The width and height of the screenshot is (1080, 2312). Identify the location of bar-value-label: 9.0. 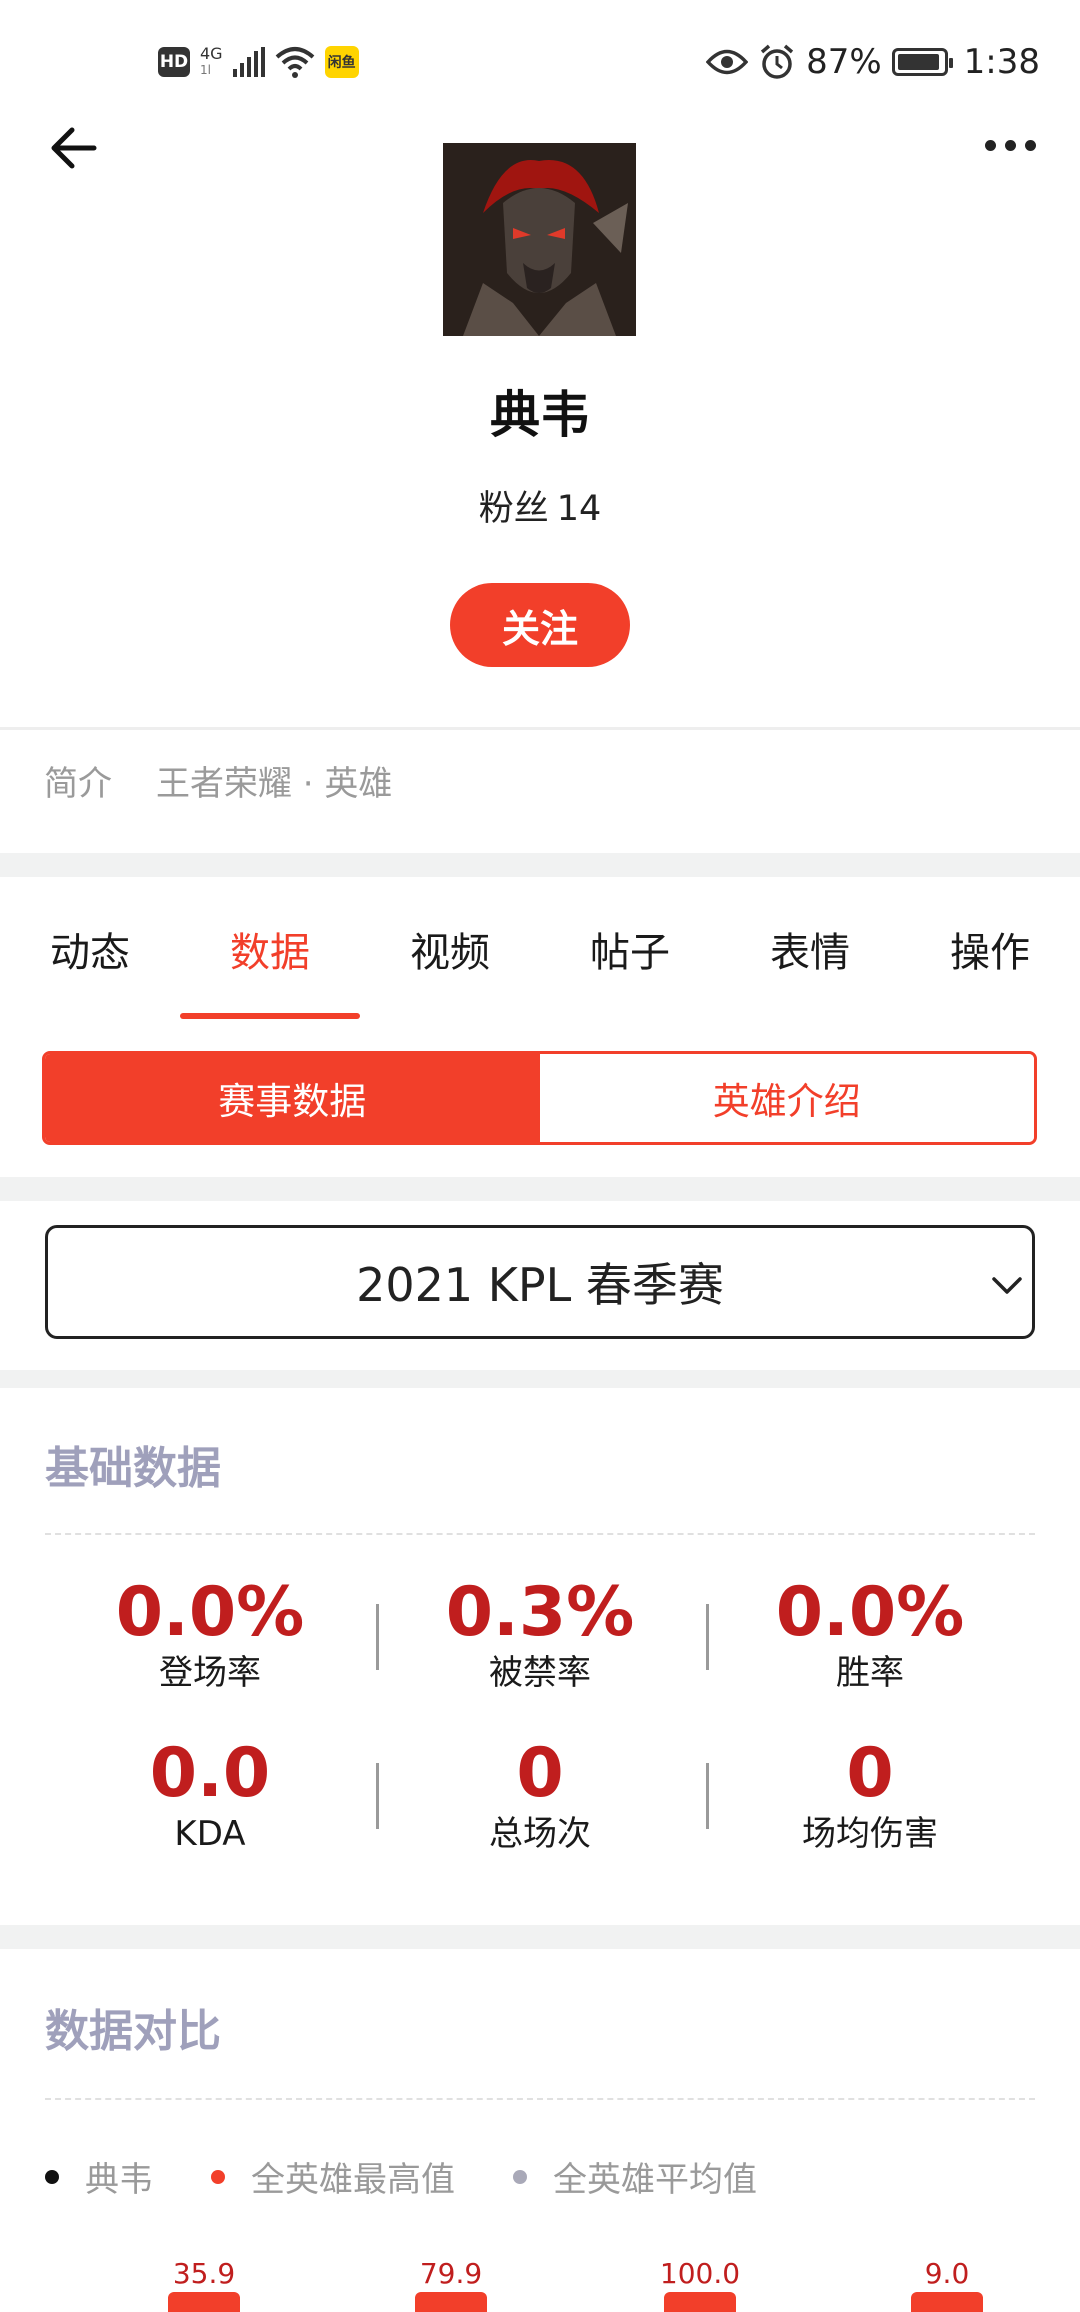
(947, 2273).